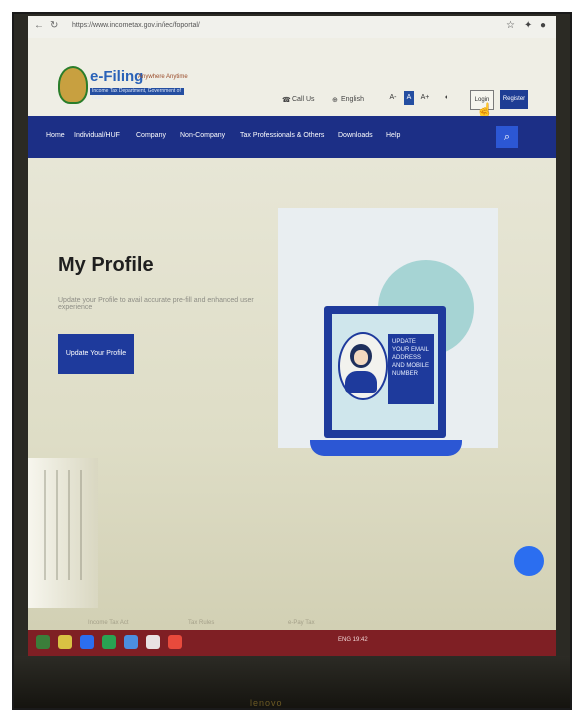  I want to click on footer-link-2: Tax Rules, so click(201, 623).